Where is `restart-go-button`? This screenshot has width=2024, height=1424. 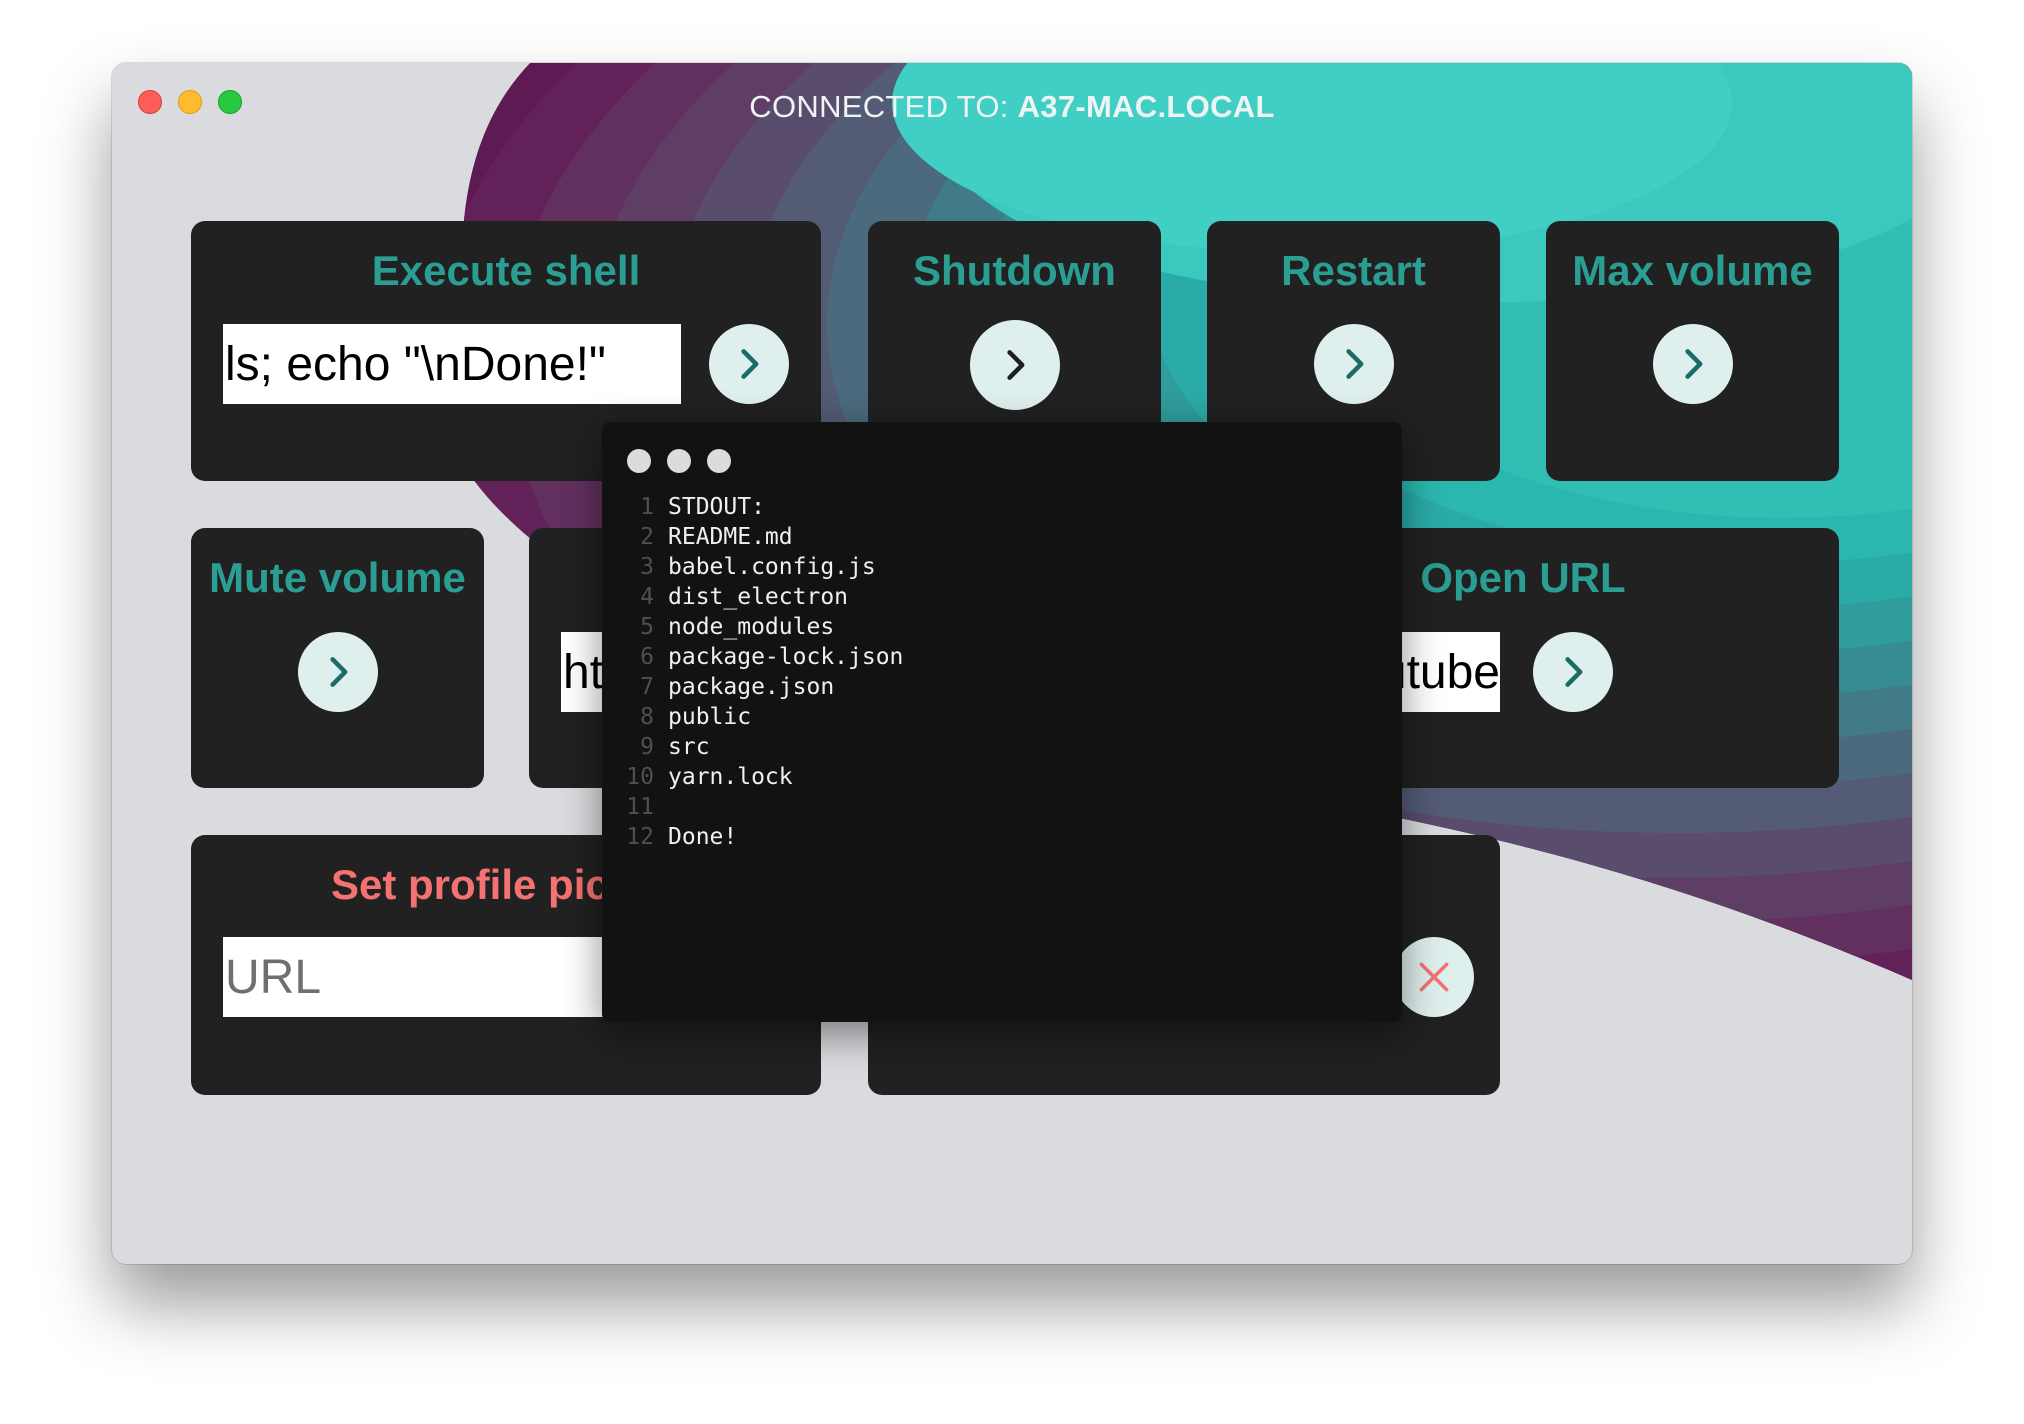
restart-go-button is located at coordinates (1354, 364).